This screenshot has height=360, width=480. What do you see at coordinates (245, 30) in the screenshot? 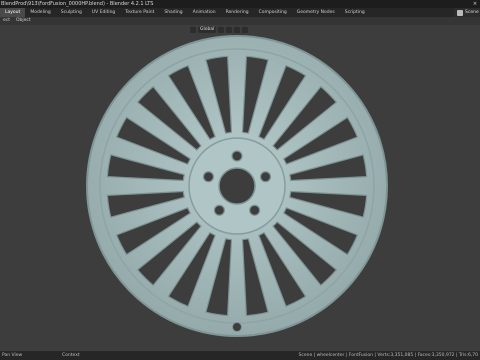
I see `grid-icon` at bounding box center [245, 30].